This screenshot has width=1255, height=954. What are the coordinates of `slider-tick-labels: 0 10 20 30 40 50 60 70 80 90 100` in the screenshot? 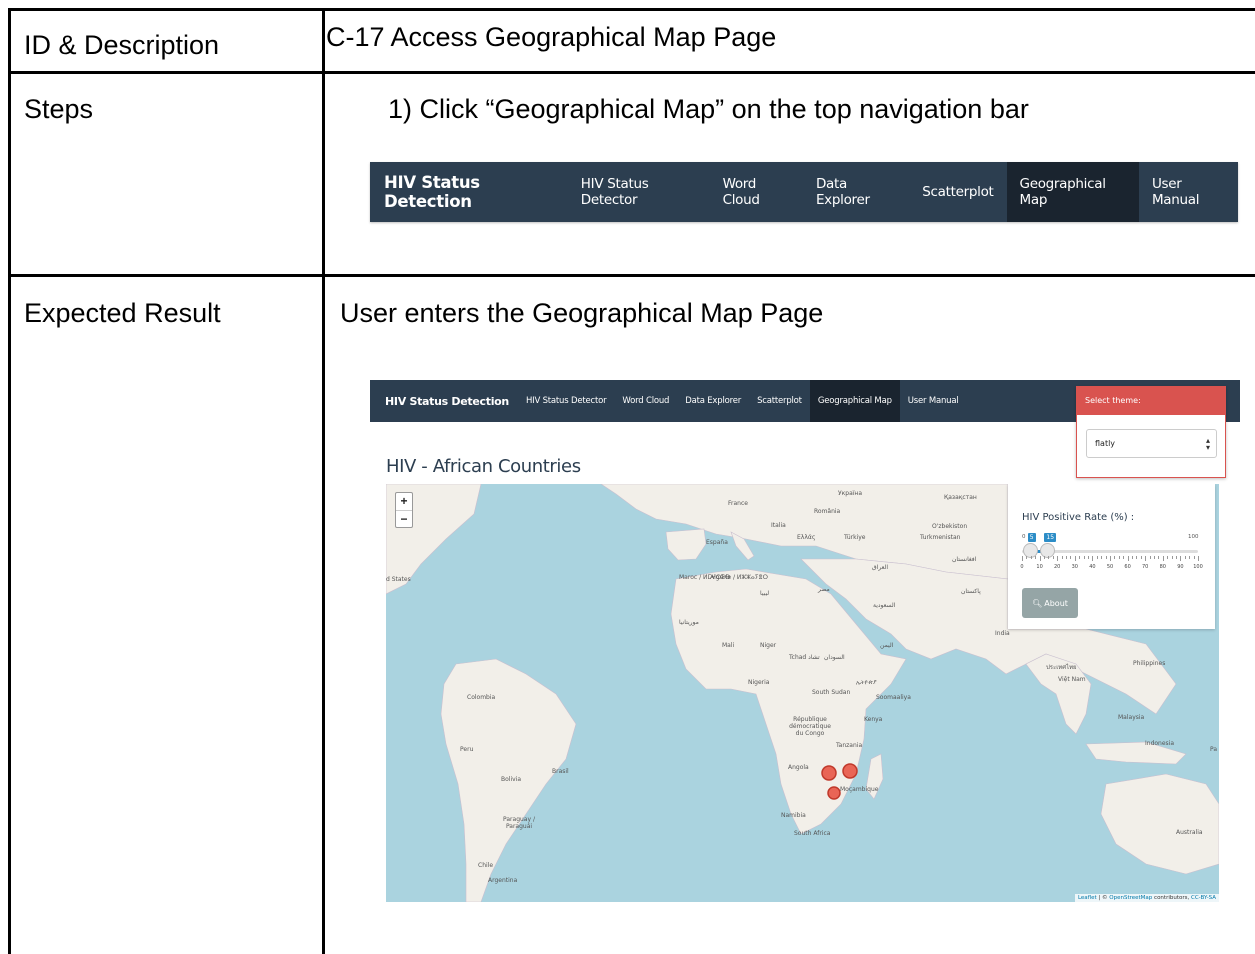 It's located at (1111, 568).